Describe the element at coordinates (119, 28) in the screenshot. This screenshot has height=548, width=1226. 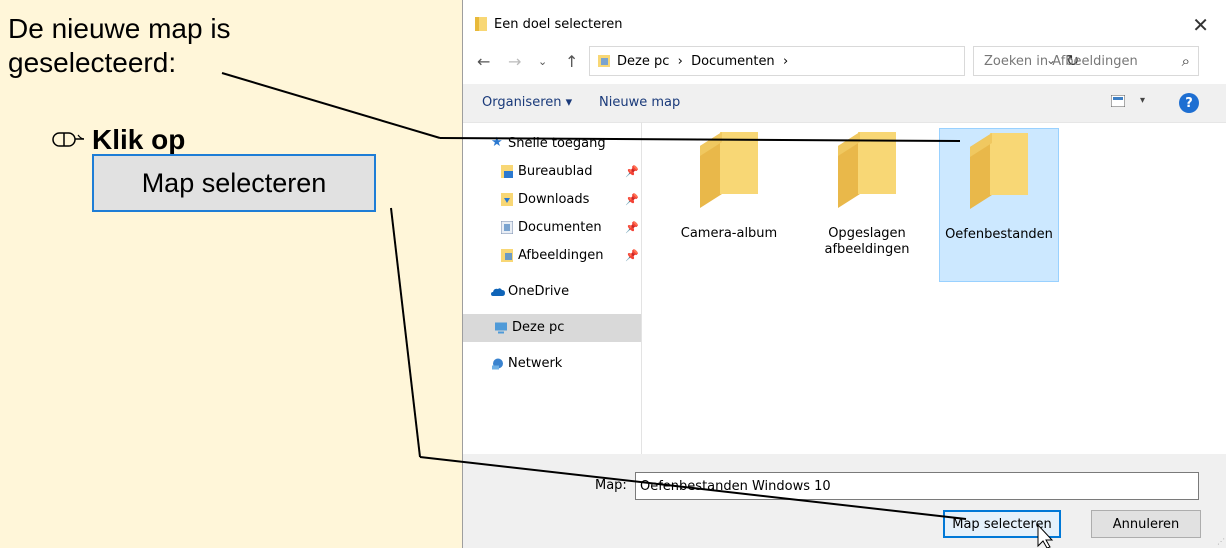
I see `instruction-line-1: De nieuwe map is` at that location.